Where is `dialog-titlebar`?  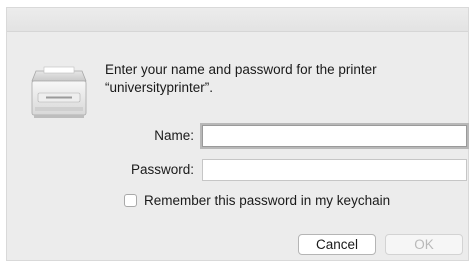 dialog-titlebar is located at coordinates (237, 20).